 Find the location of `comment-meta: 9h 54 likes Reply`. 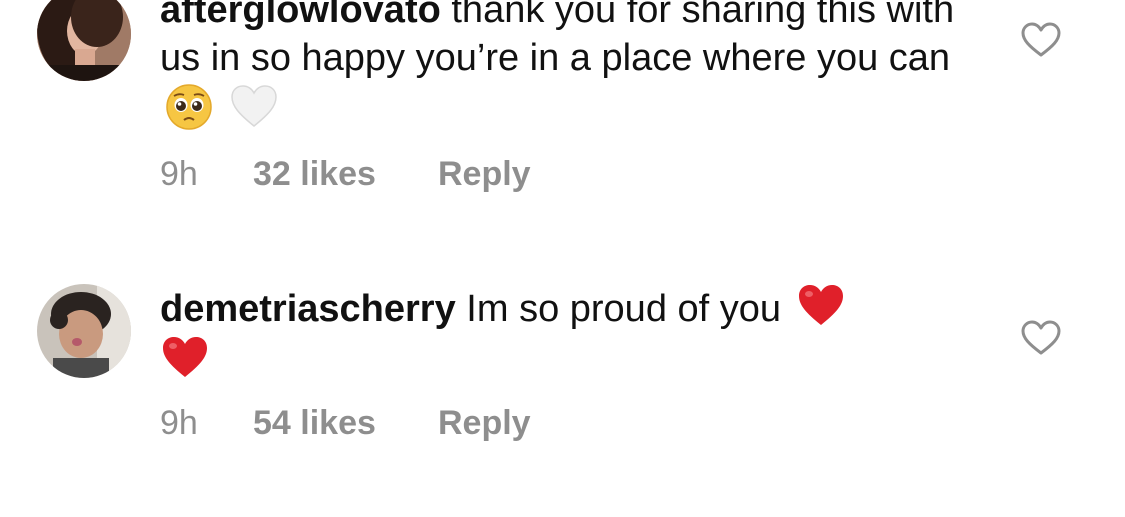

comment-meta: 9h 54 likes Reply is located at coordinates (345, 423).